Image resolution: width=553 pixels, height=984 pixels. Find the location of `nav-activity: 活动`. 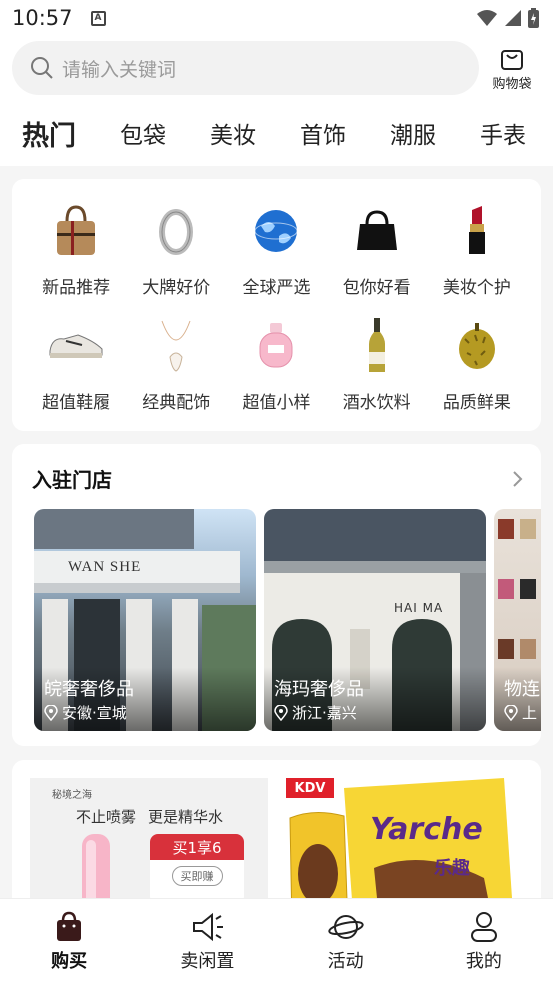

nav-activity: 活动 is located at coordinates (346, 942).